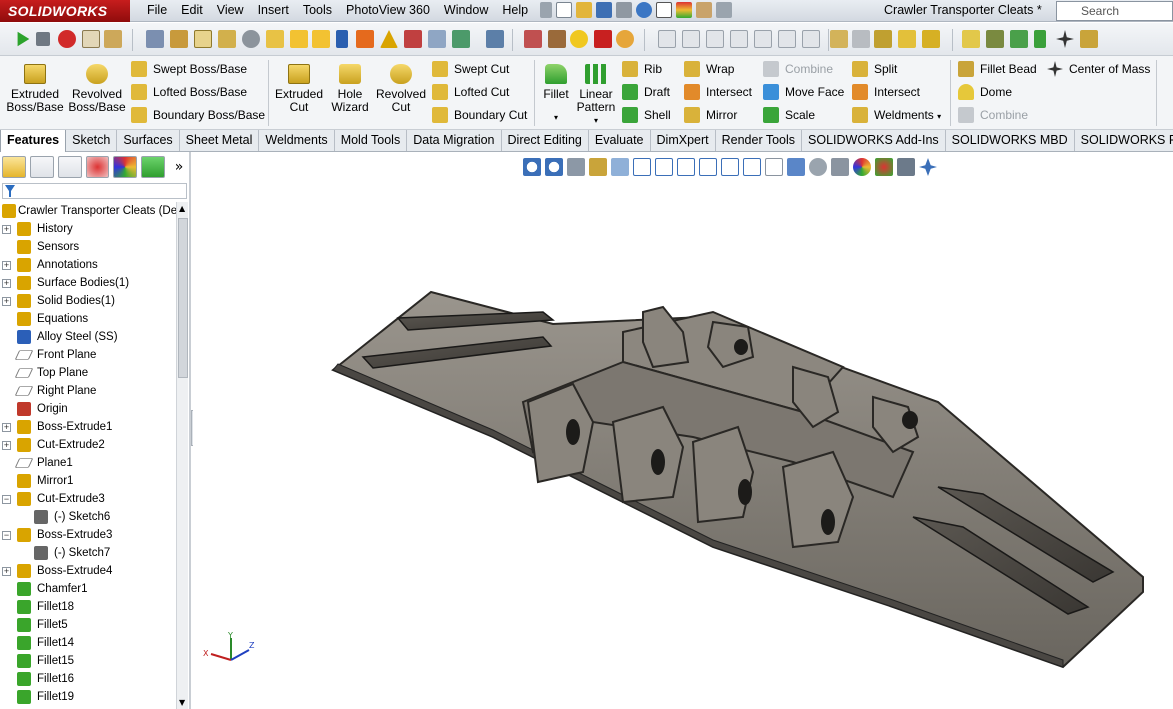 Image resolution: width=1173 pixels, height=709 pixels. What do you see at coordinates (230, 11) in the screenshot?
I see `menu-view: View` at bounding box center [230, 11].